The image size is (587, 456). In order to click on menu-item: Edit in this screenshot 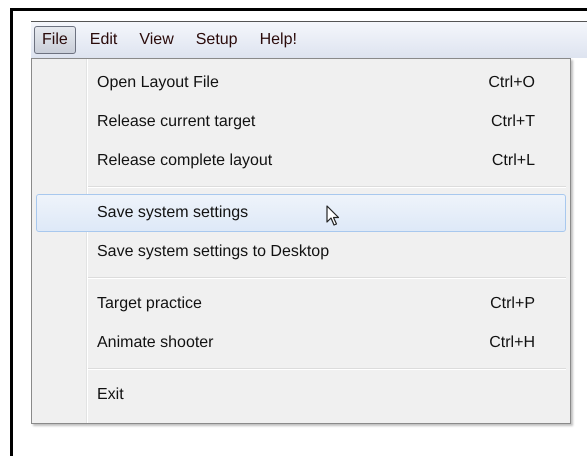, I will do `click(104, 40)`.